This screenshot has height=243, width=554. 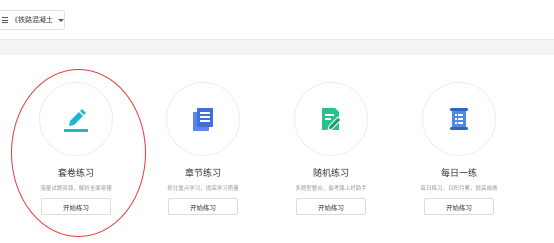 What do you see at coordinates (458, 174) in the screenshot?
I see `card-title: 每日一练` at bounding box center [458, 174].